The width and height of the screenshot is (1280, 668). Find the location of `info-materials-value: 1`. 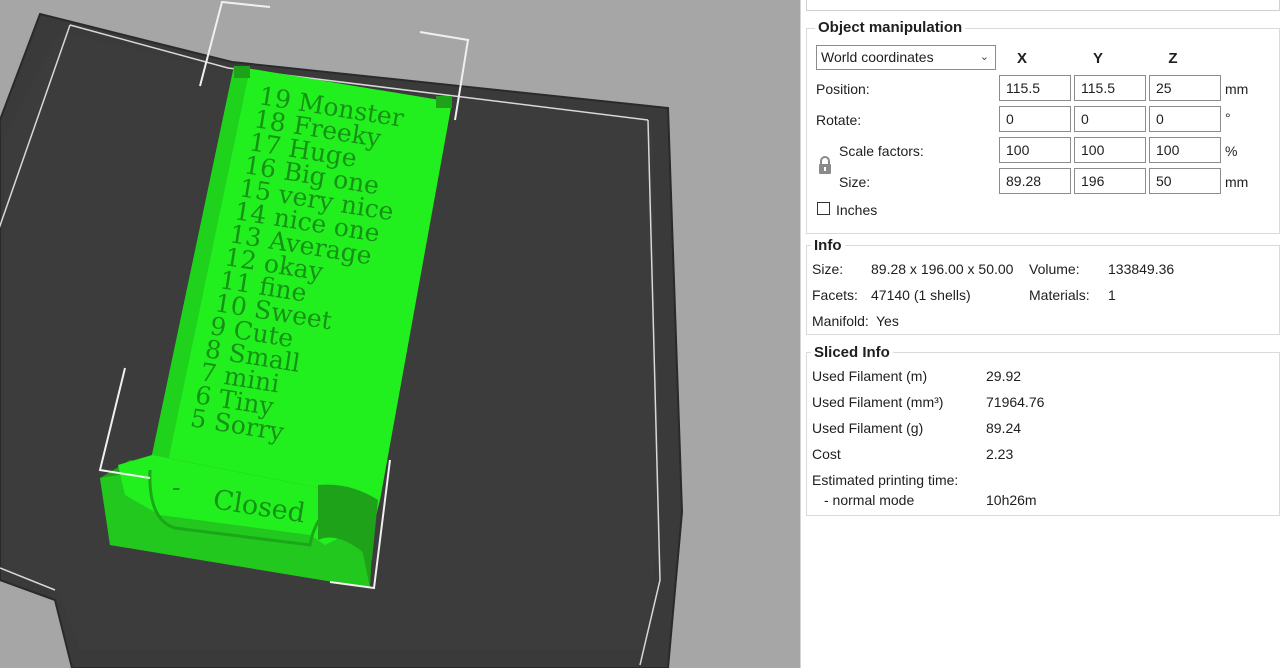

info-materials-value: 1 is located at coordinates (1112, 295).